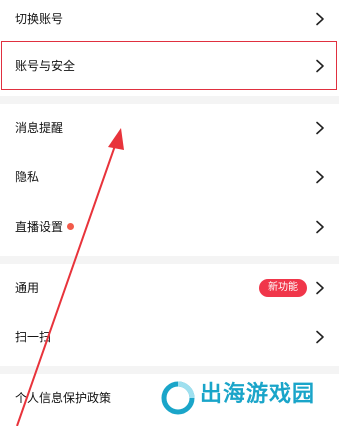 The width and height of the screenshot is (339, 426). What do you see at coordinates (169, 177) in the screenshot?
I see `settings-item-privacy: 隐私` at bounding box center [169, 177].